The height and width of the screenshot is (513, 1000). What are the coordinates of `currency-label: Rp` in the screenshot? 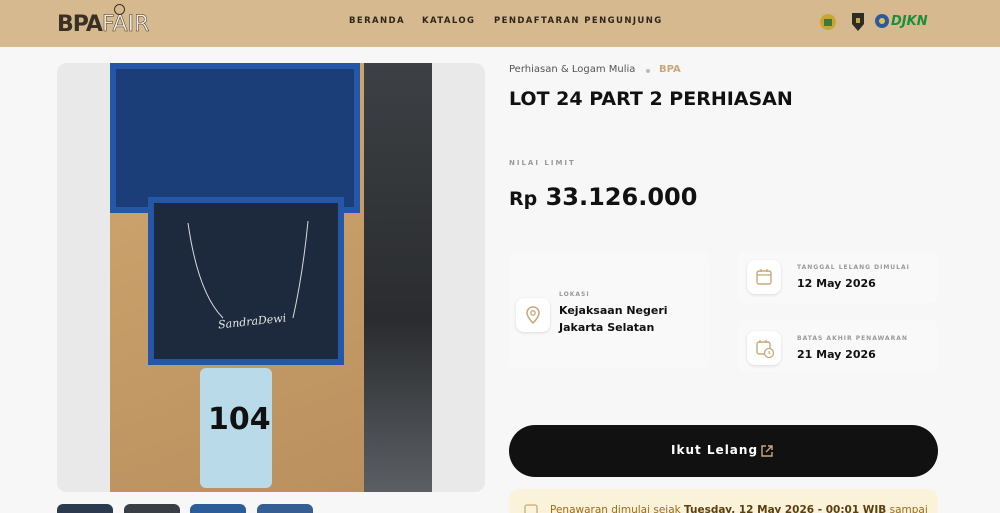 It's located at (523, 199).